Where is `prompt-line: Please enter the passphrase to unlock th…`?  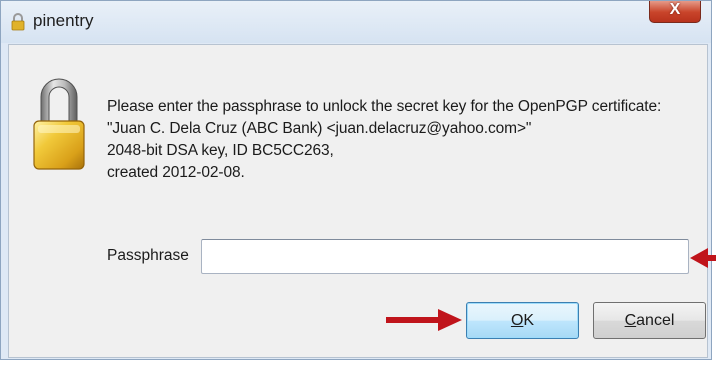
prompt-line: Please enter the passphrase to unlock th… is located at coordinates (384, 106).